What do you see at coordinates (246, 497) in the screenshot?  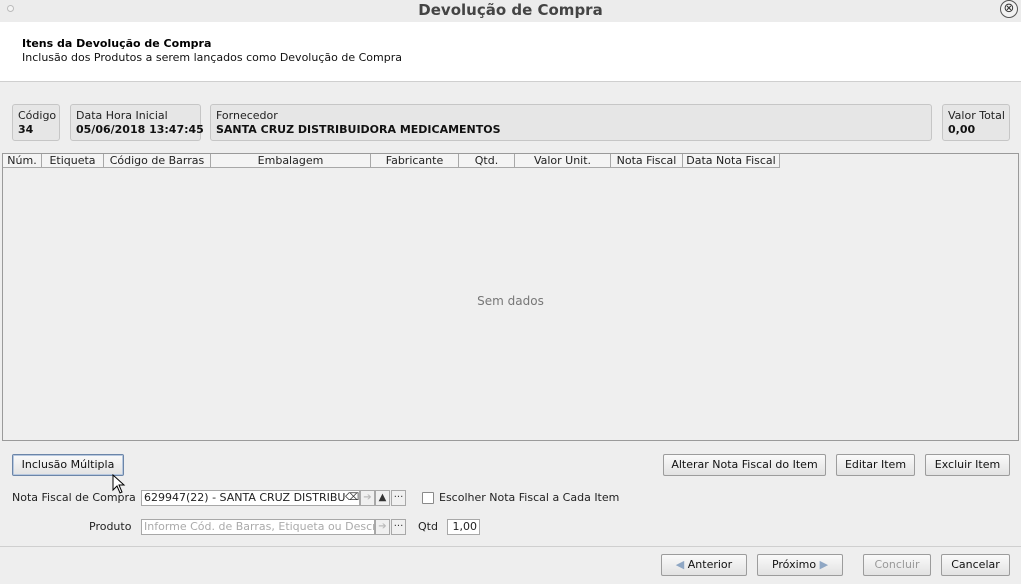 I see `nota-fiscal-value: 629947(22) - SANTA CRUZ DISTRIBUI` at bounding box center [246, 497].